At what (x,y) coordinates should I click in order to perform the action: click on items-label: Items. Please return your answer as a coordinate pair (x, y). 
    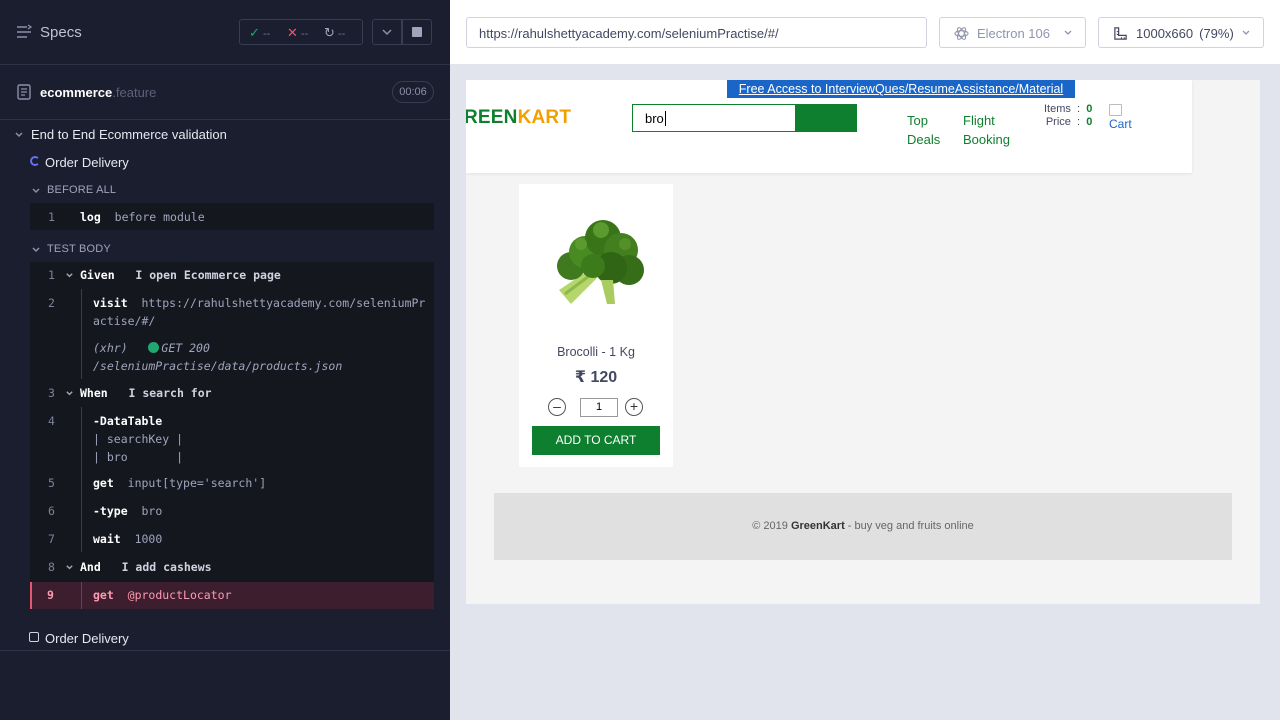
    Looking at the image, I should click on (1057, 109).